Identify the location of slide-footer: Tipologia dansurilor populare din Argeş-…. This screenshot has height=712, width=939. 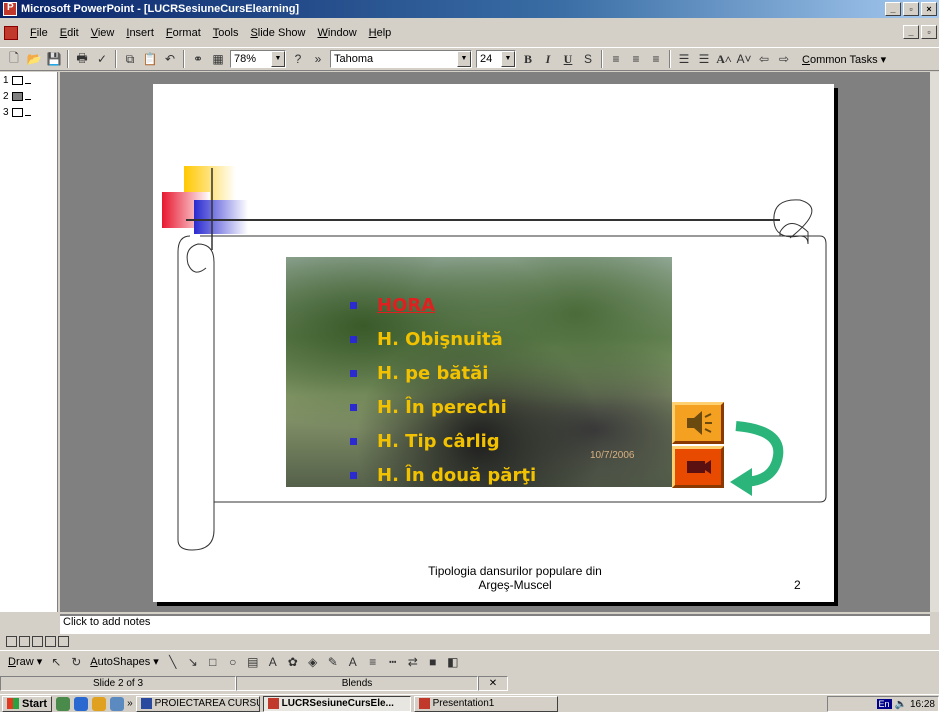
(515, 578).